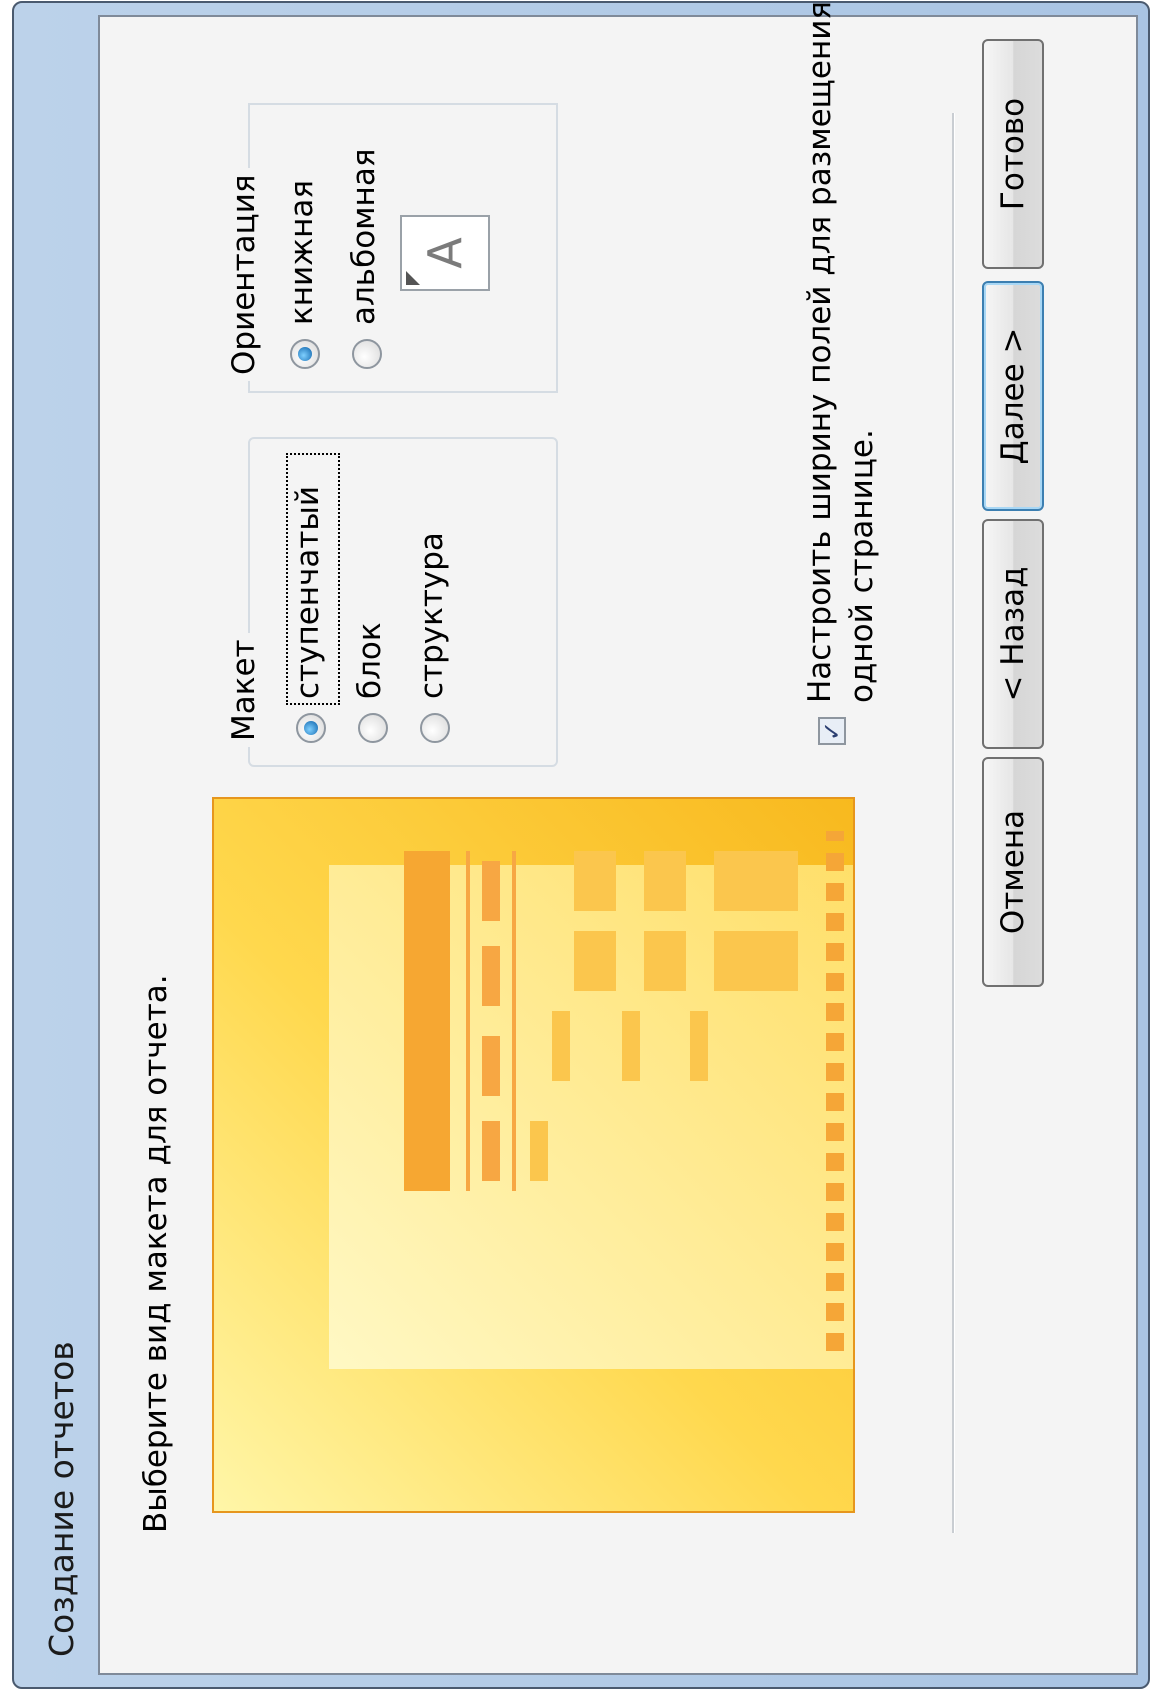 The image size is (1157, 1699). What do you see at coordinates (370, 660) in the screenshot?
I see `layout-block-label: блок` at bounding box center [370, 660].